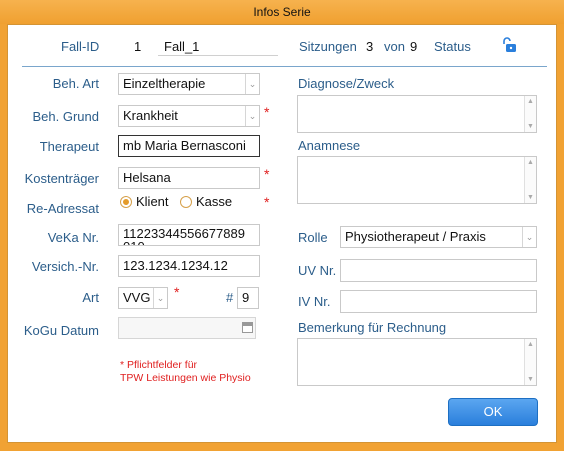 The width and height of the screenshot is (564, 451). Describe the element at coordinates (65, 266) in the screenshot. I see `versich-label: Versich.-Nr.` at that location.